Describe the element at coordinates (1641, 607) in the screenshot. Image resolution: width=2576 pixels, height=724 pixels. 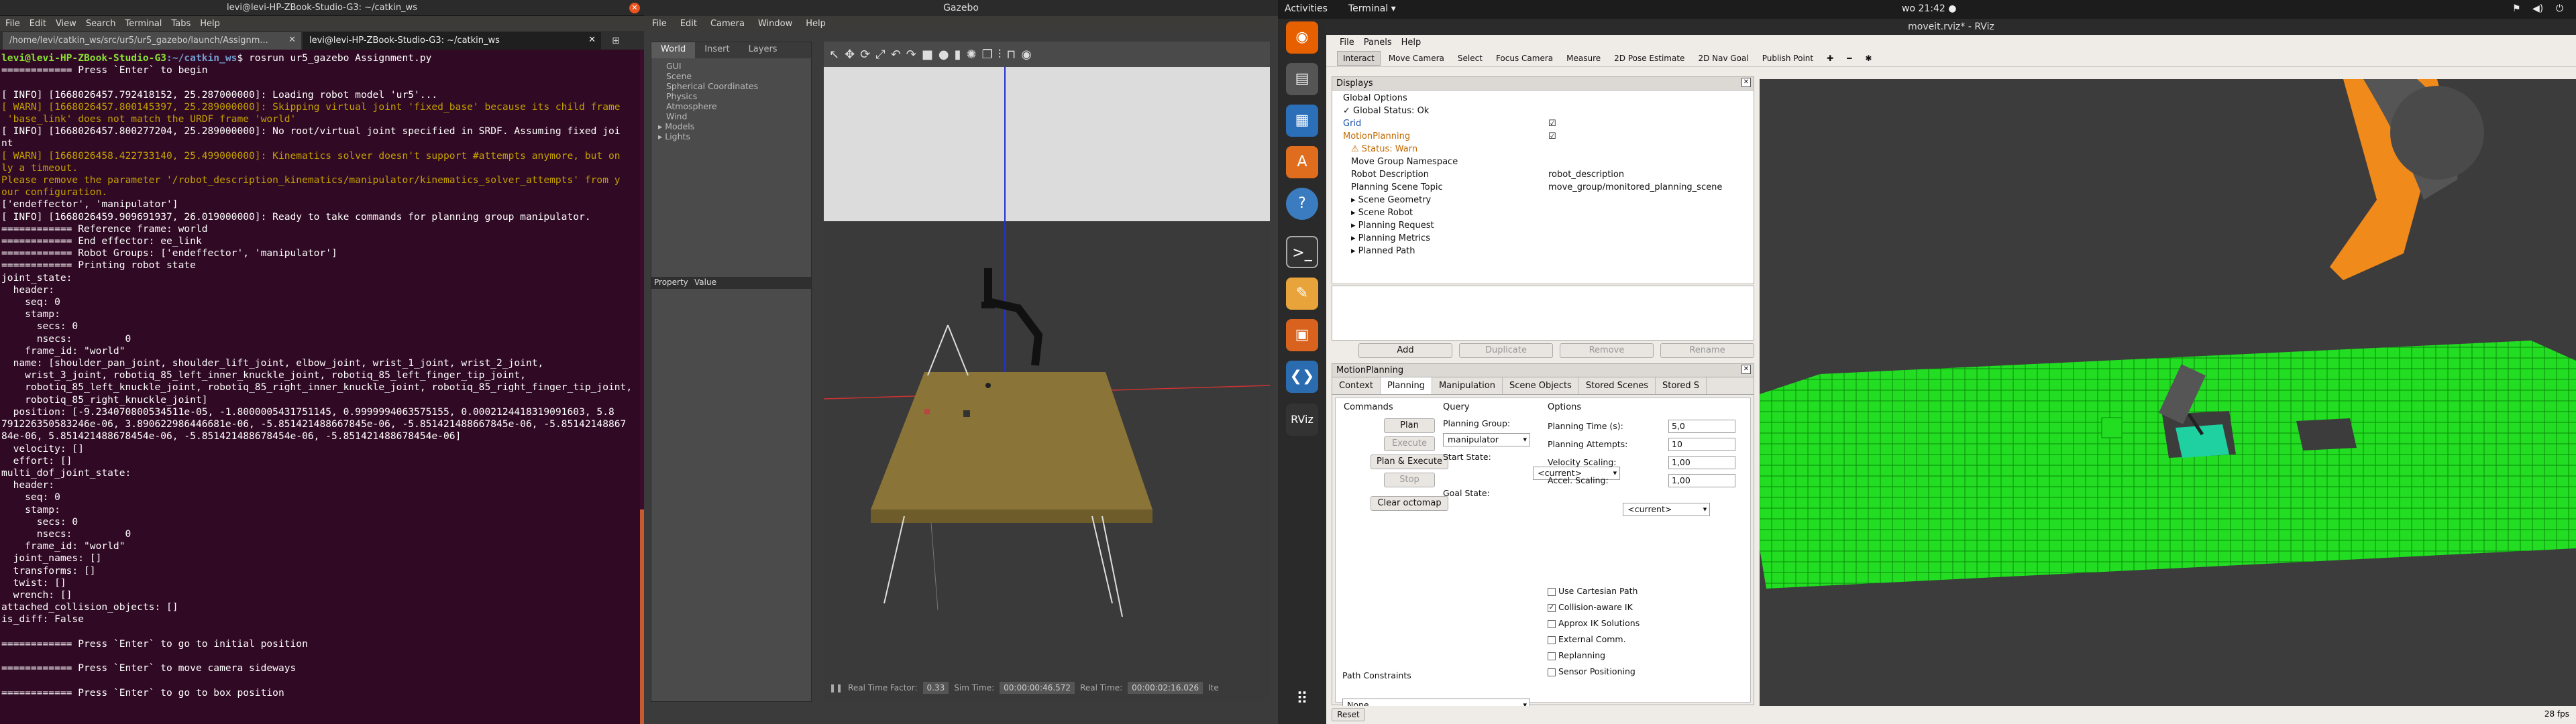
I see `option-checkbox-row: ✓ Collision-aware IK` at that location.